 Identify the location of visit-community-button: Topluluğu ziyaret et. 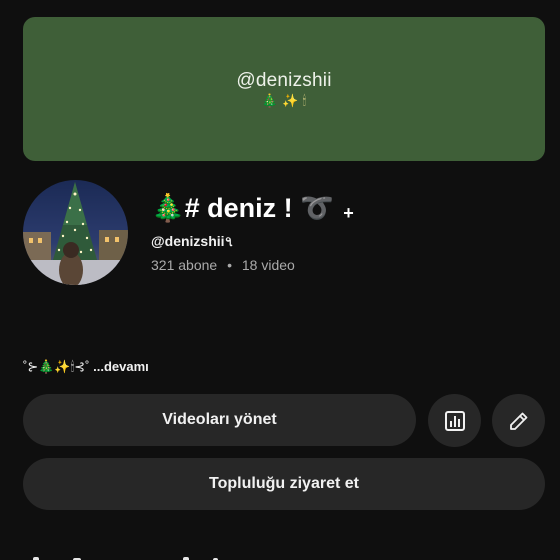
(284, 484).